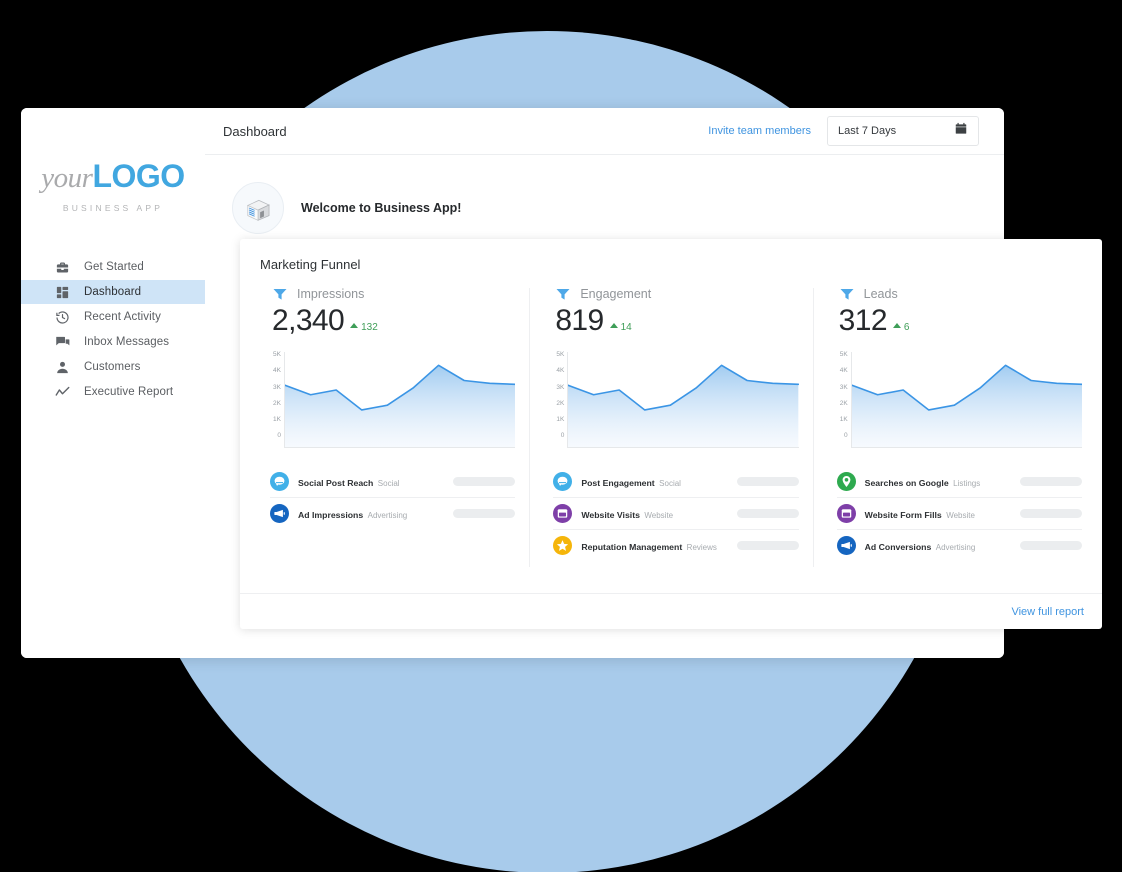 This screenshot has height=872, width=1122. I want to click on sidebar-item-executive-report: Executive Report, so click(113, 392).